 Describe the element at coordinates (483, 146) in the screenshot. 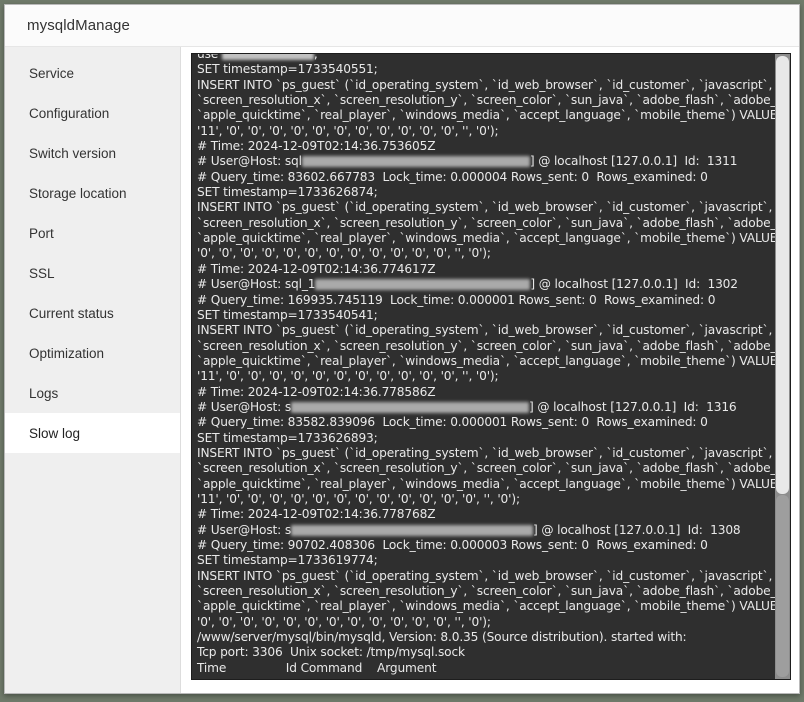

I see `log-line: # Time: 2024-12-09T02:14:36.753605Z` at that location.